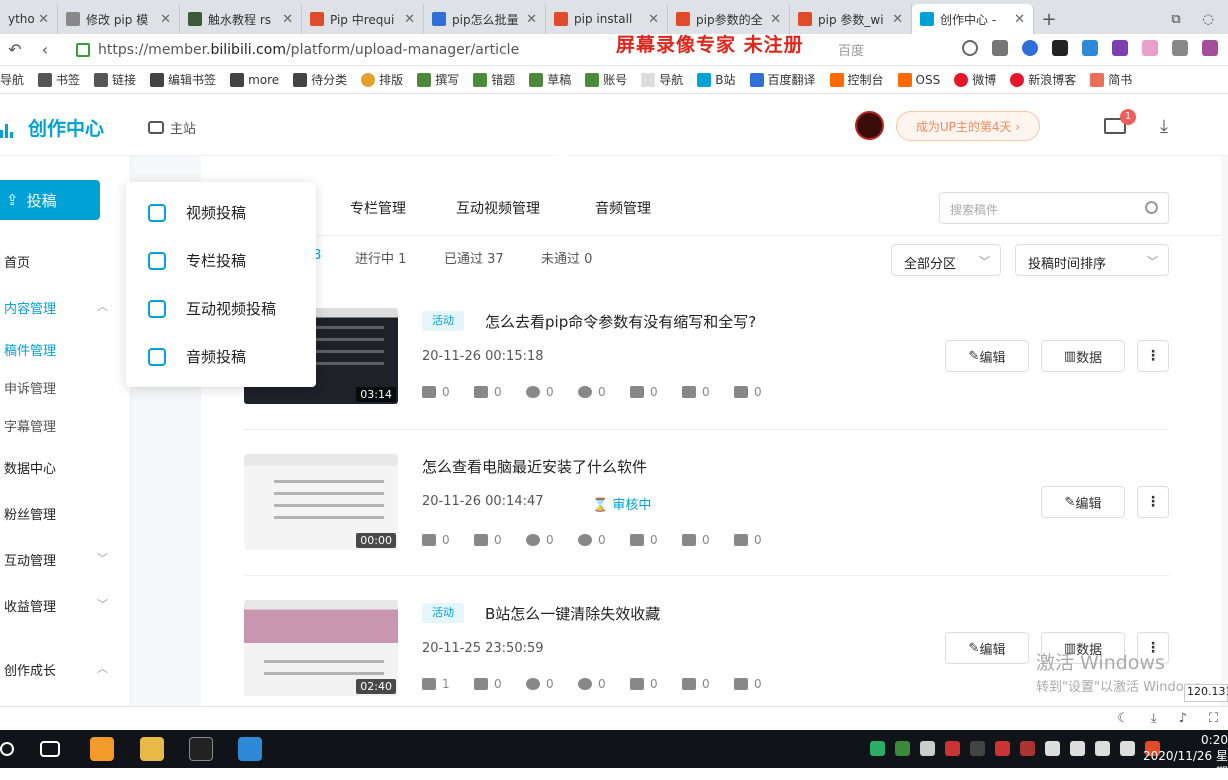 The height and width of the screenshot is (780, 1228). I want to click on restore-icon: ⧉, so click(1175, 19).